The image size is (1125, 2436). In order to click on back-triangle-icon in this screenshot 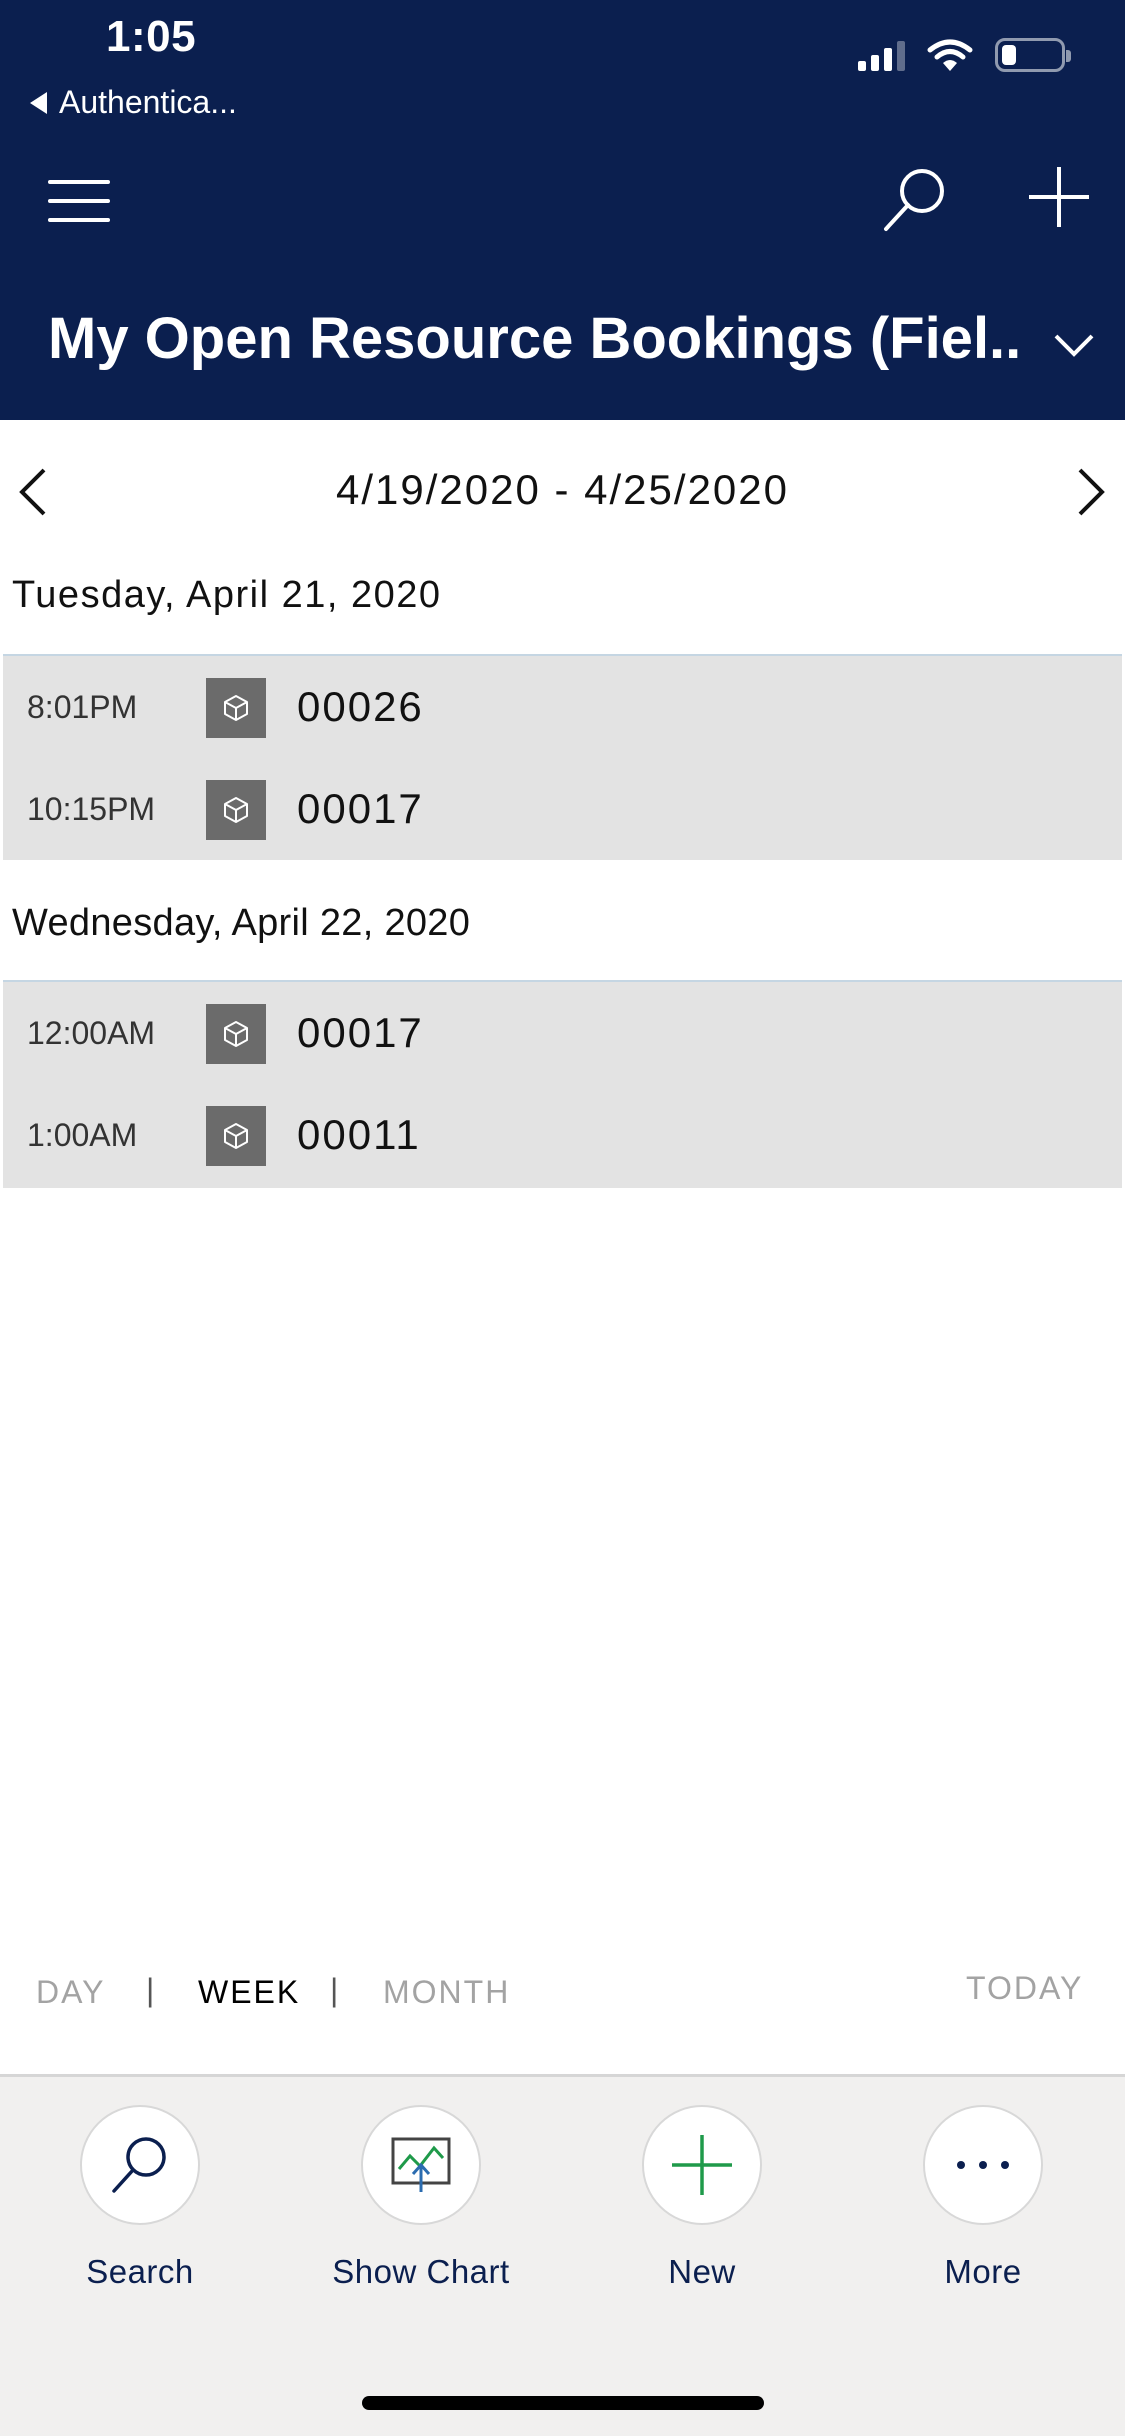, I will do `click(38, 102)`.